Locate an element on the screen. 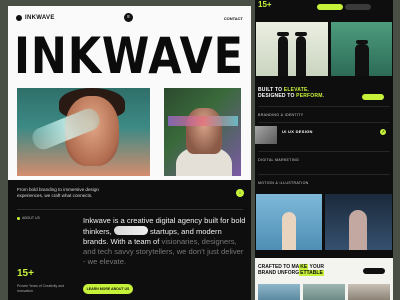  contact-link: CONTACT is located at coordinates (233, 18).